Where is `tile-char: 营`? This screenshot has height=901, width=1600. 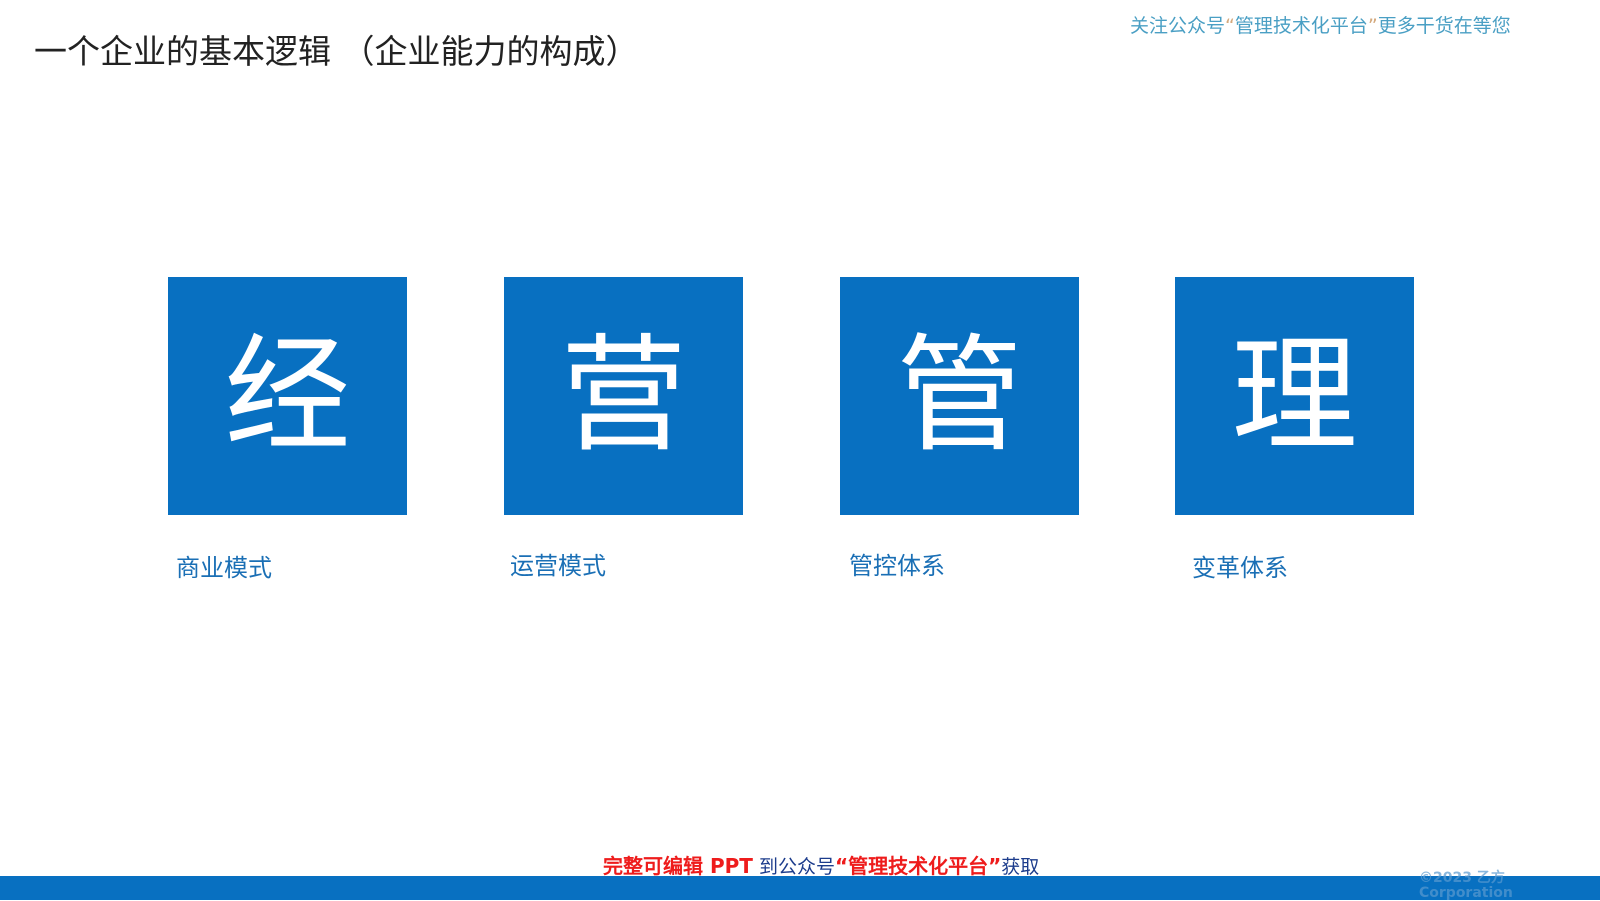
tile-char: 营 is located at coordinates (623, 395).